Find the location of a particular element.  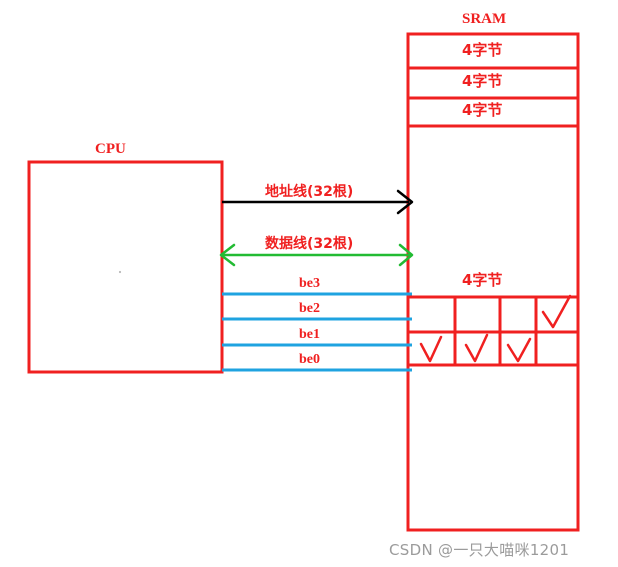

byte-enable-label-be3: be3 is located at coordinates (309, 283).